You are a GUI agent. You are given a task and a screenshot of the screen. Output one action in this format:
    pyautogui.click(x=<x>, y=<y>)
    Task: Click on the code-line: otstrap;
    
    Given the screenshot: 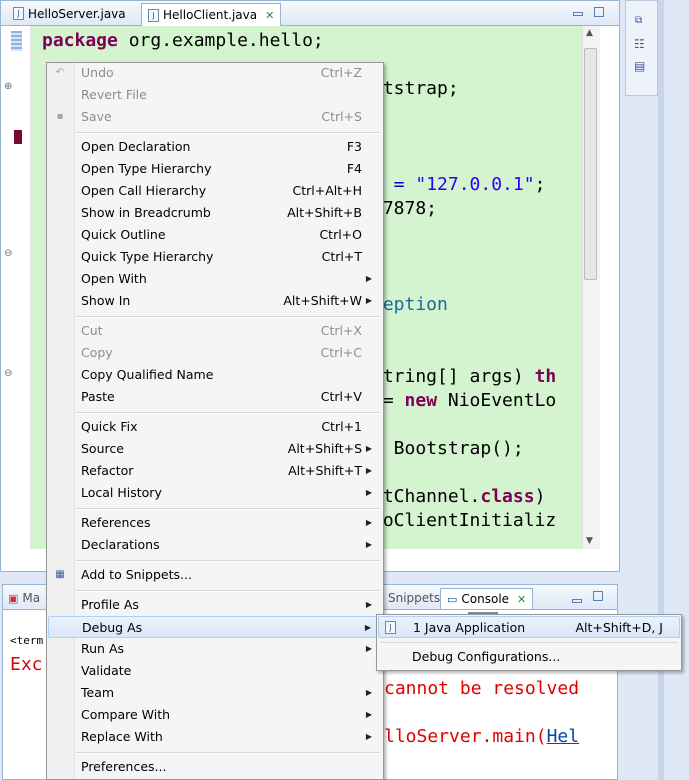 What is the action you would take?
    pyautogui.click(x=415, y=88)
    